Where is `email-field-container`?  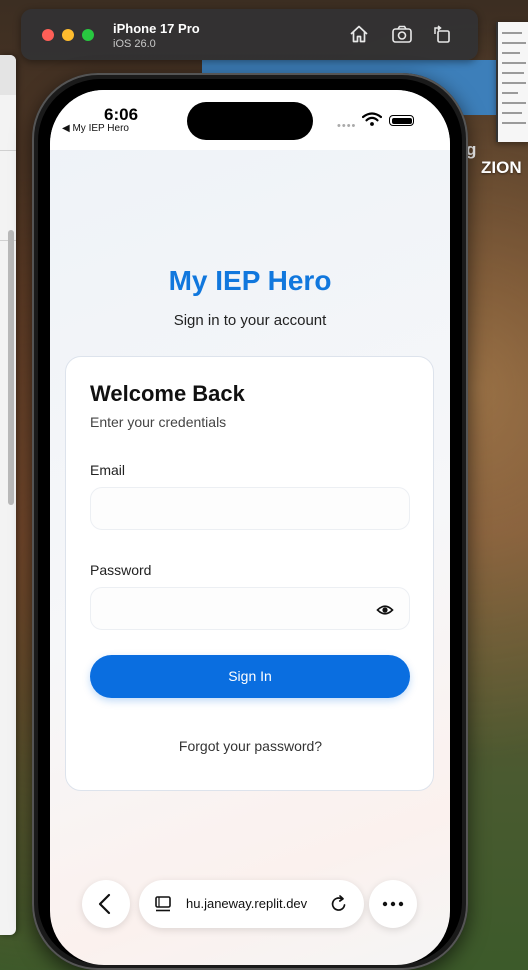
email-field-container is located at coordinates (250, 508).